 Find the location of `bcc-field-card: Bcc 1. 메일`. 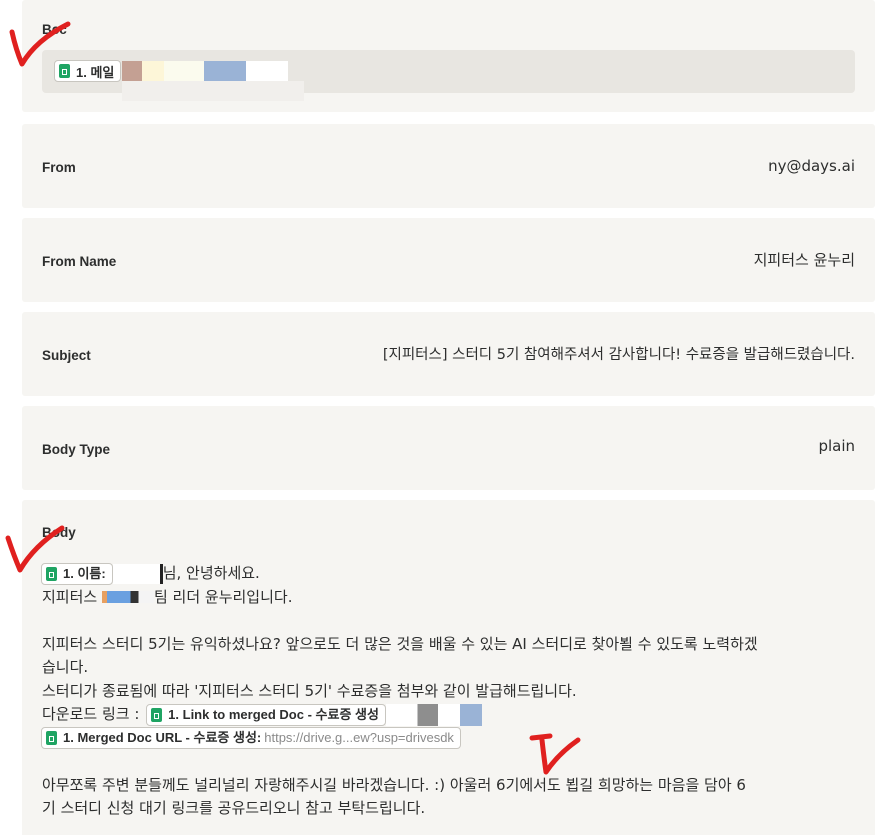

bcc-field-card: Bcc 1. 메일 is located at coordinates (448, 56).